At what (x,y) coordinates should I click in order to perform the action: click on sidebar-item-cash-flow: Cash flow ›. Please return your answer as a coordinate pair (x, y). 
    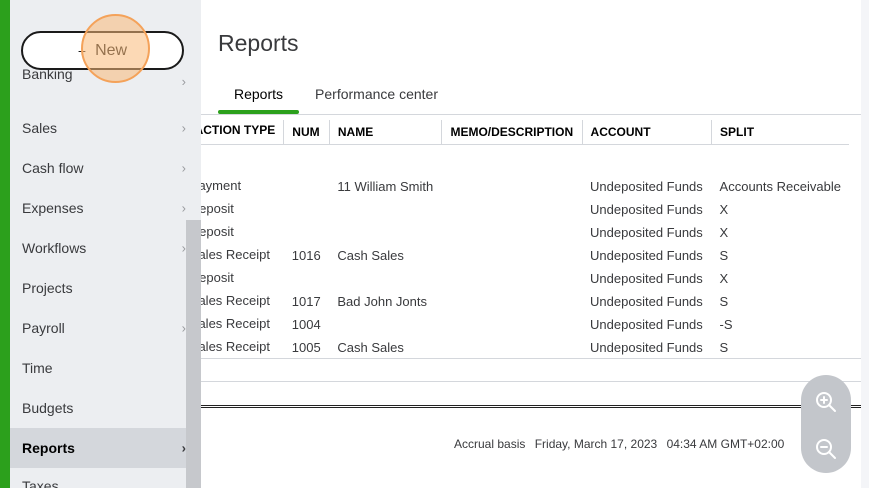
    Looking at the image, I should click on (100, 168).